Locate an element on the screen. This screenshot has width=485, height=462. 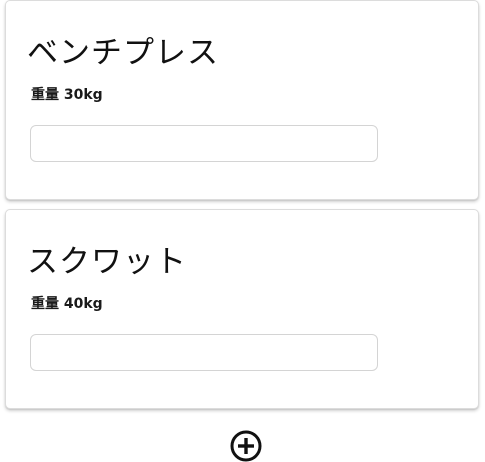
exercise-title: ベンチプレス is located at coordinates (123, 53).